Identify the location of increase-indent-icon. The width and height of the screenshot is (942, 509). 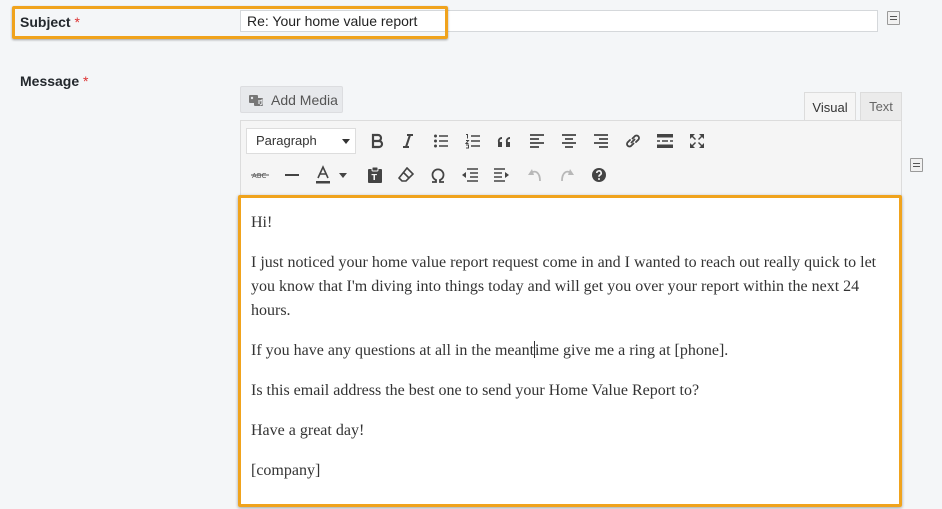
(502, 175).